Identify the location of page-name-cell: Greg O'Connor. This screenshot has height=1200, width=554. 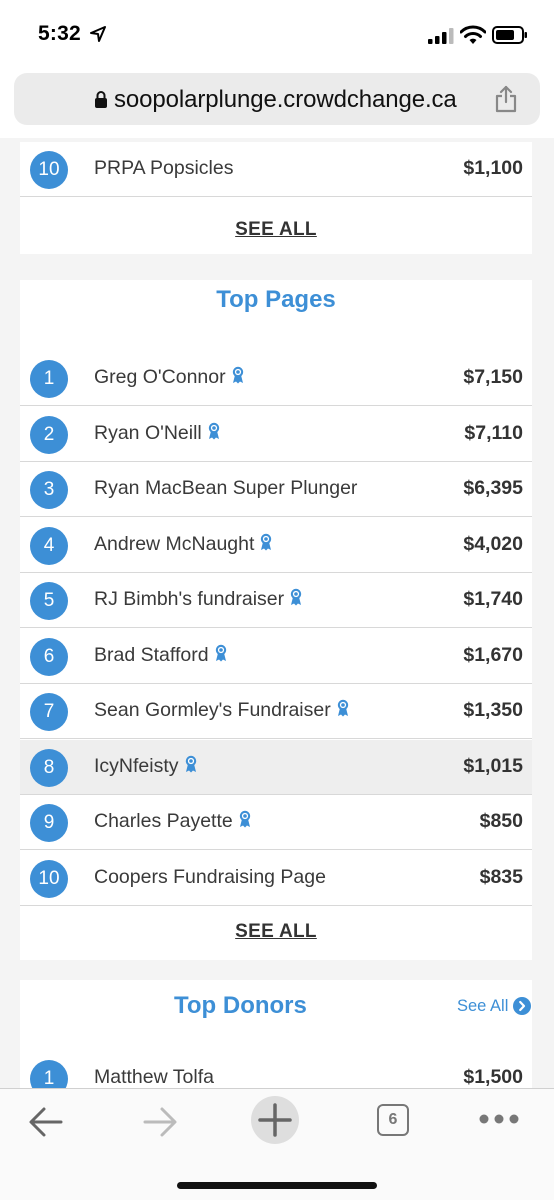
(169, 377).